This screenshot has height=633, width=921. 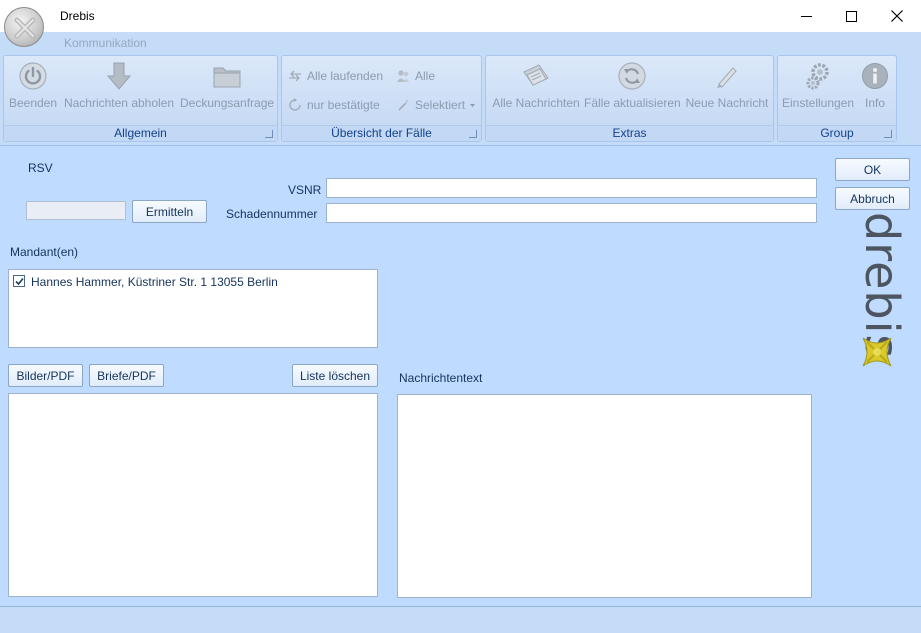 I want to click on power-icon, so click(x=33, y=76).